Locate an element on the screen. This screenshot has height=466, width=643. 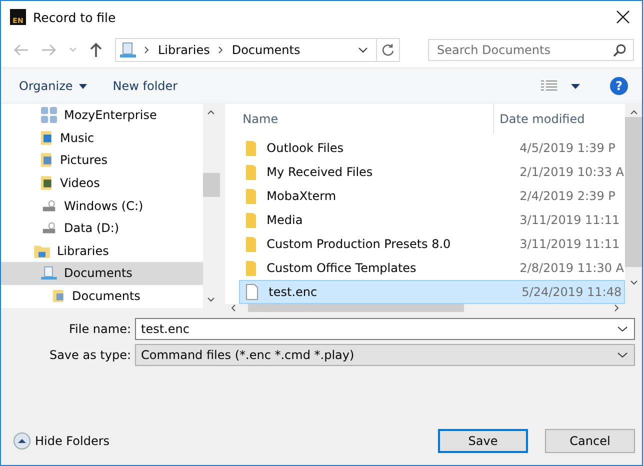
close-icon is located at coordinates (623, 17).